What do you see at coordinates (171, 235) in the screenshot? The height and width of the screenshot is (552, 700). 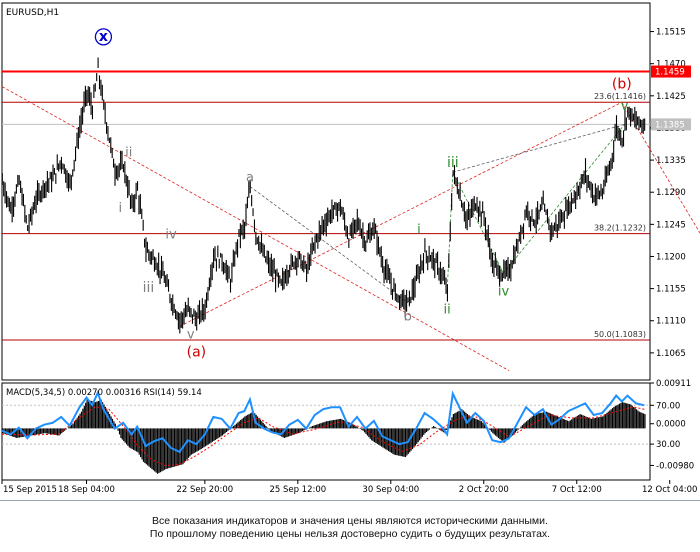 I see `wave-label: iv` at bounding box center [171, 235].